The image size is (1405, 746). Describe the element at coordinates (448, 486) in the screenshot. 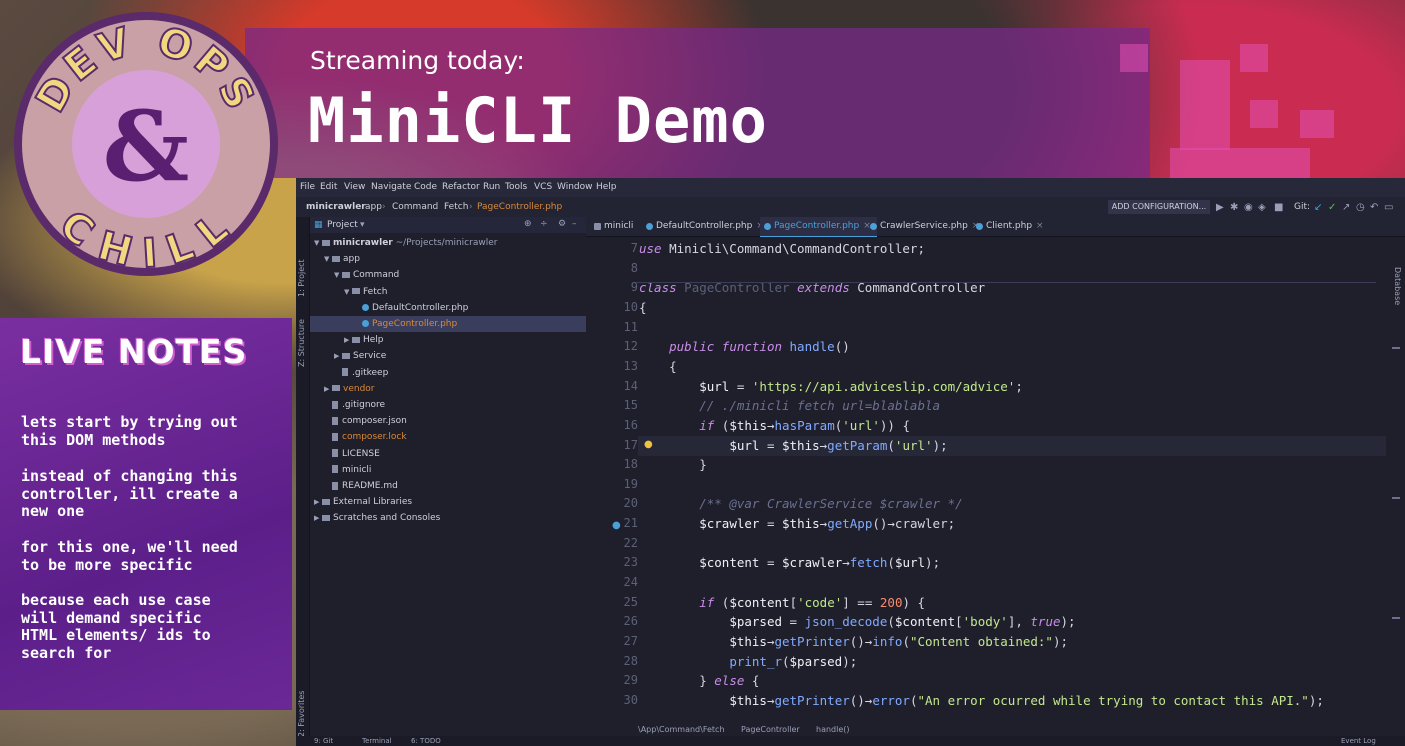

I see `tree-item: README.md` at that location.